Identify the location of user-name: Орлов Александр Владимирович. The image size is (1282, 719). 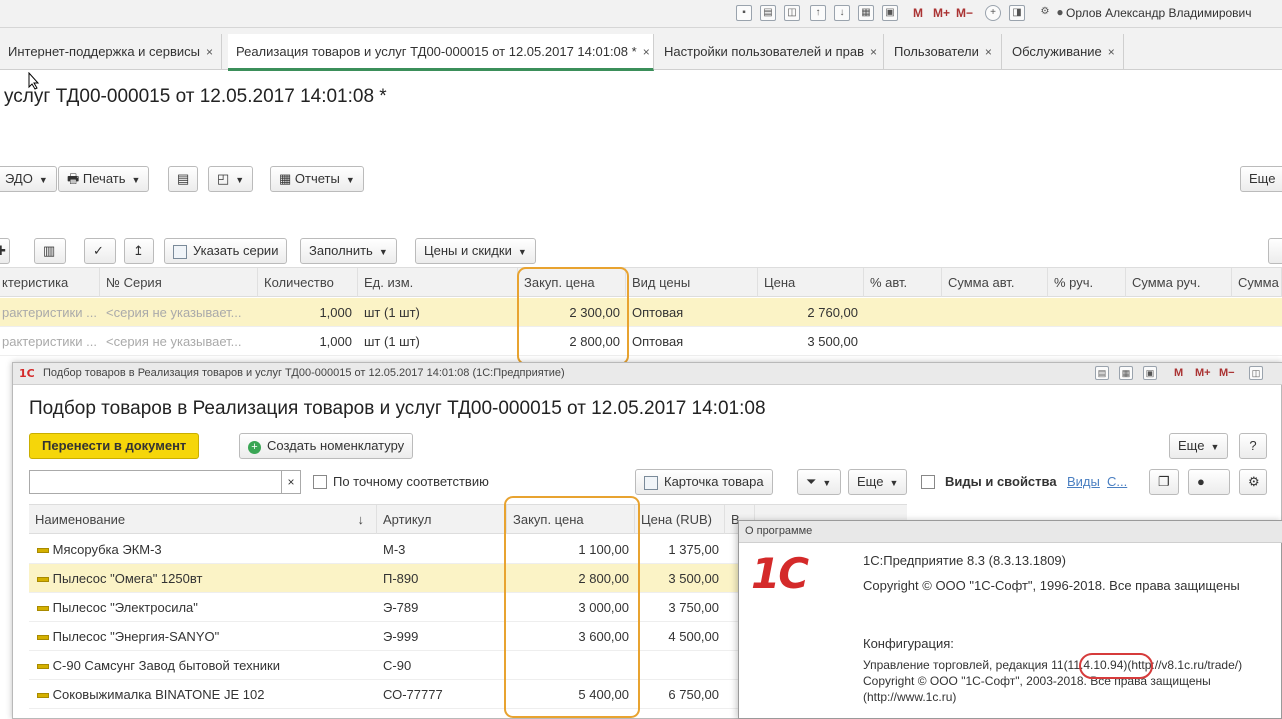
(1159, 13).